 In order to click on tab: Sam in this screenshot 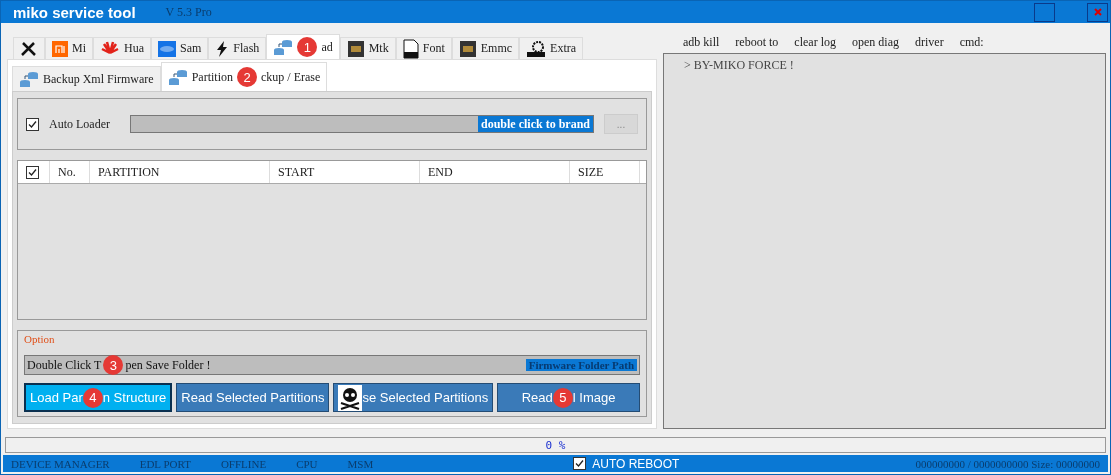, I will do `click(180, 48)`.